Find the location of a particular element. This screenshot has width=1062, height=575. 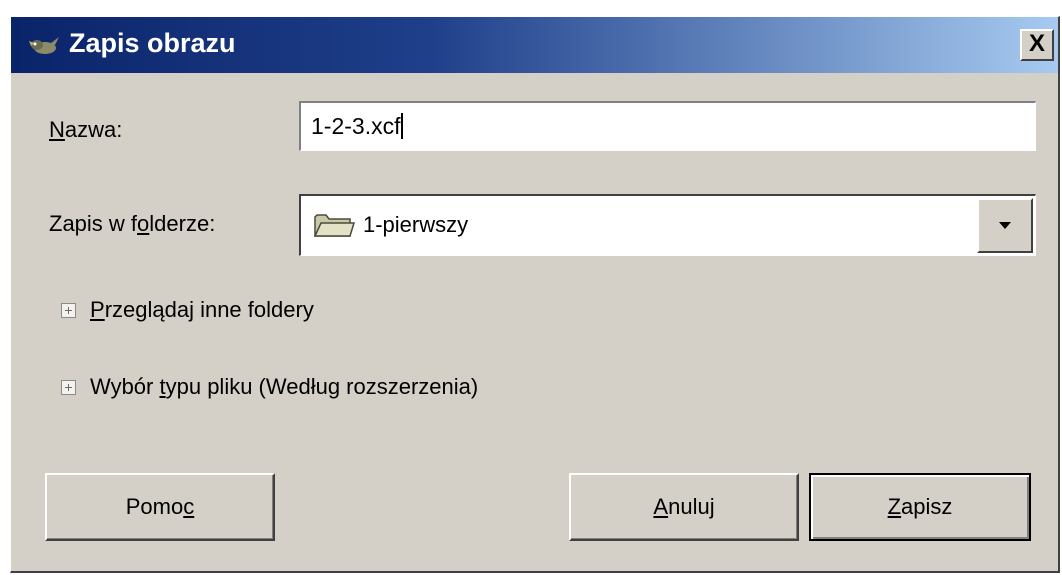

chevron-down-icon is located at coordinates (1005, 225).